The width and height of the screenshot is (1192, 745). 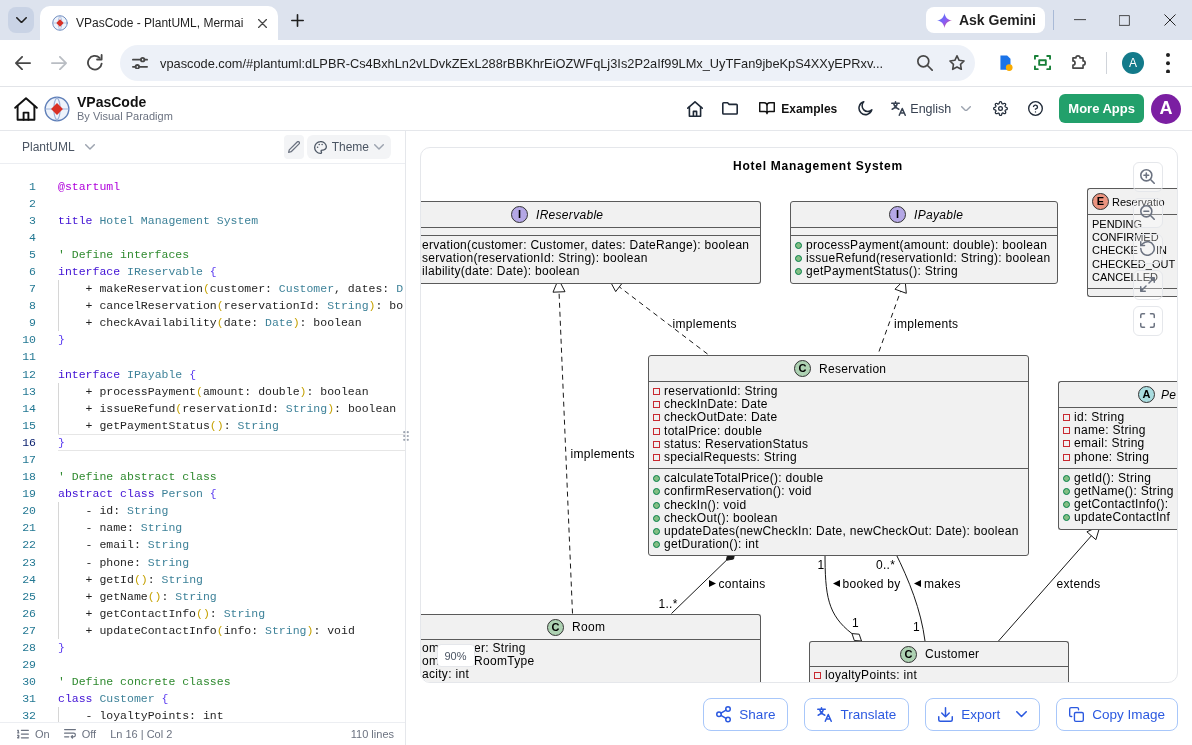 I want to click on line-number: 16, so click(x=28, y=442).